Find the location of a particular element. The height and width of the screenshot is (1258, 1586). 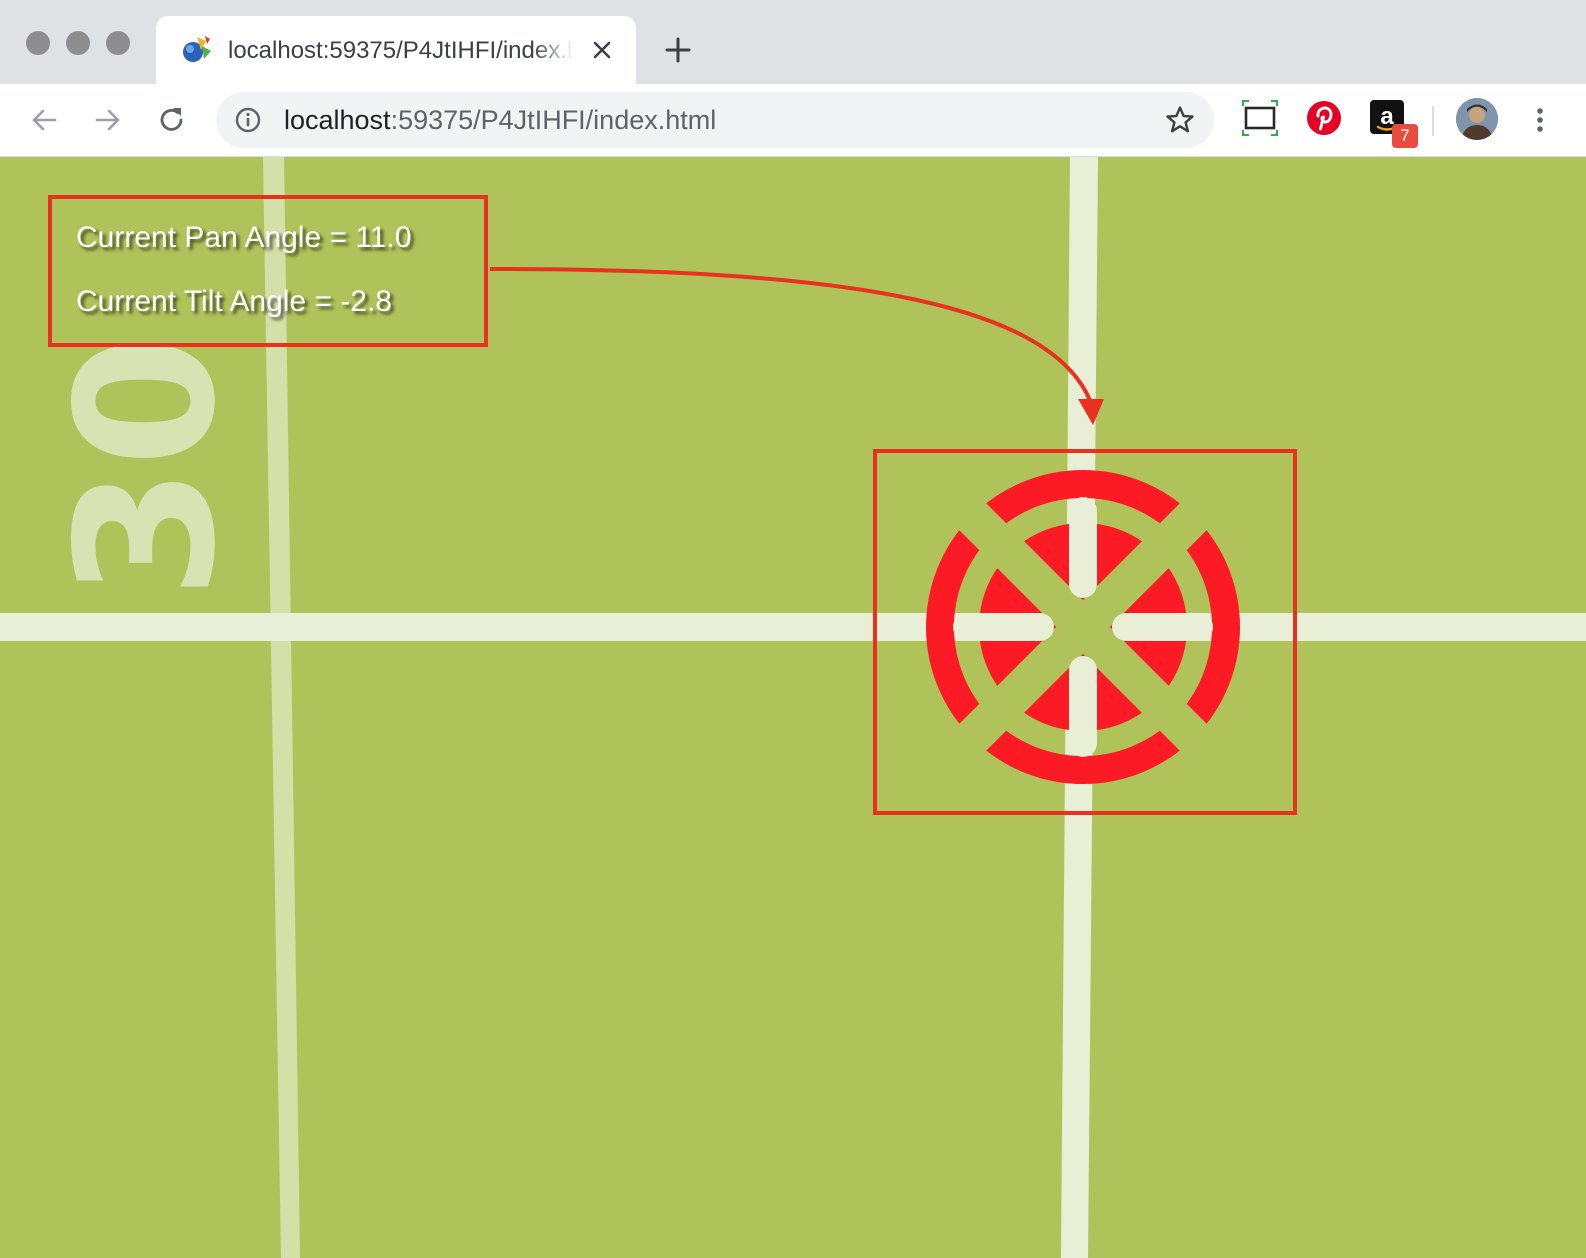

tab-strip: localhost:59375/P4JtIHFI/index.html is located at coordinates (793, 42).